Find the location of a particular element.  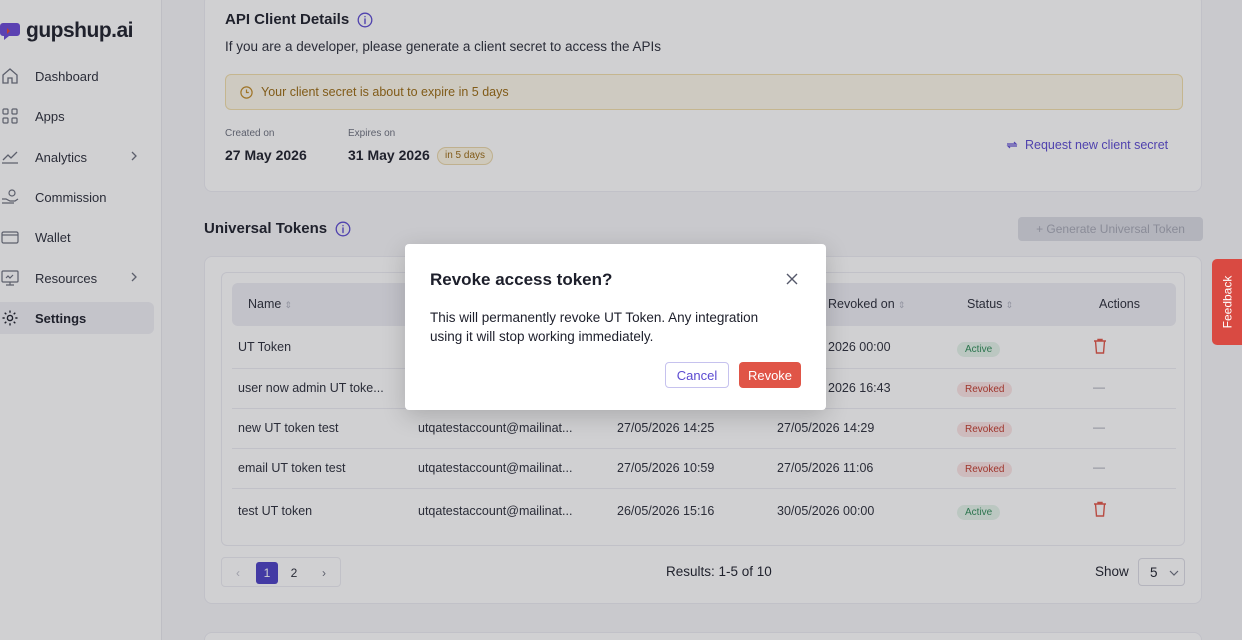

cancel-button: Cancel is located at coordinates (697, 375).